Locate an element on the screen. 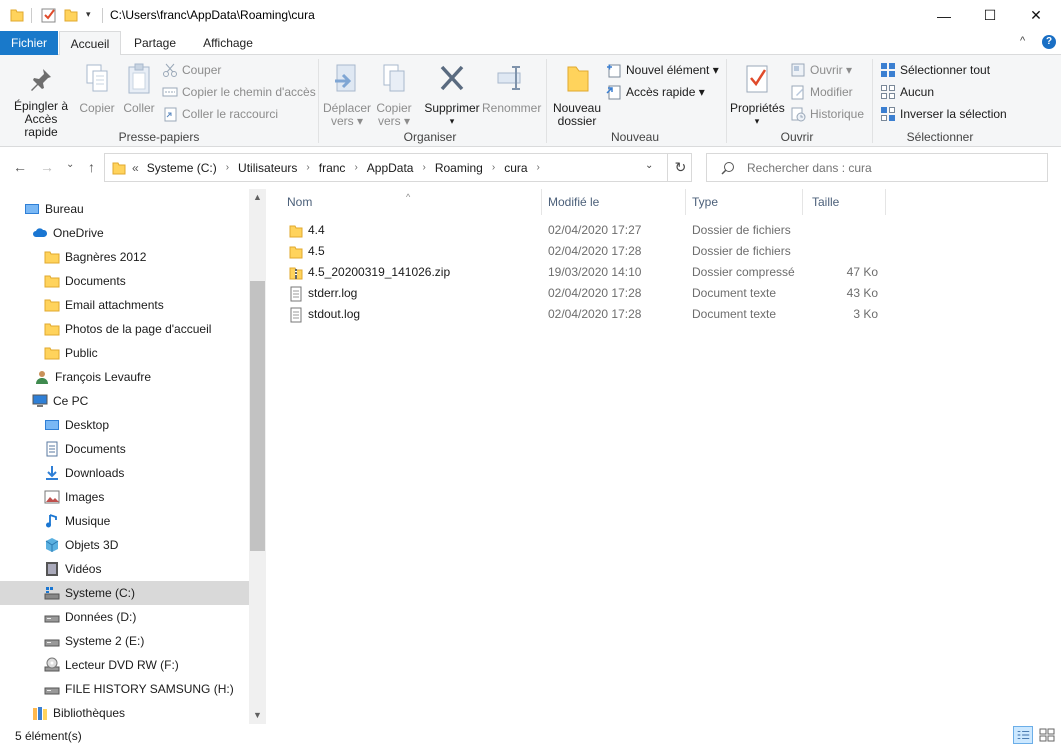 This screenshot has height=748, width=1061. sidebar-item: Lecteur DVD RW (F:) is located at coordinates (124, 665).